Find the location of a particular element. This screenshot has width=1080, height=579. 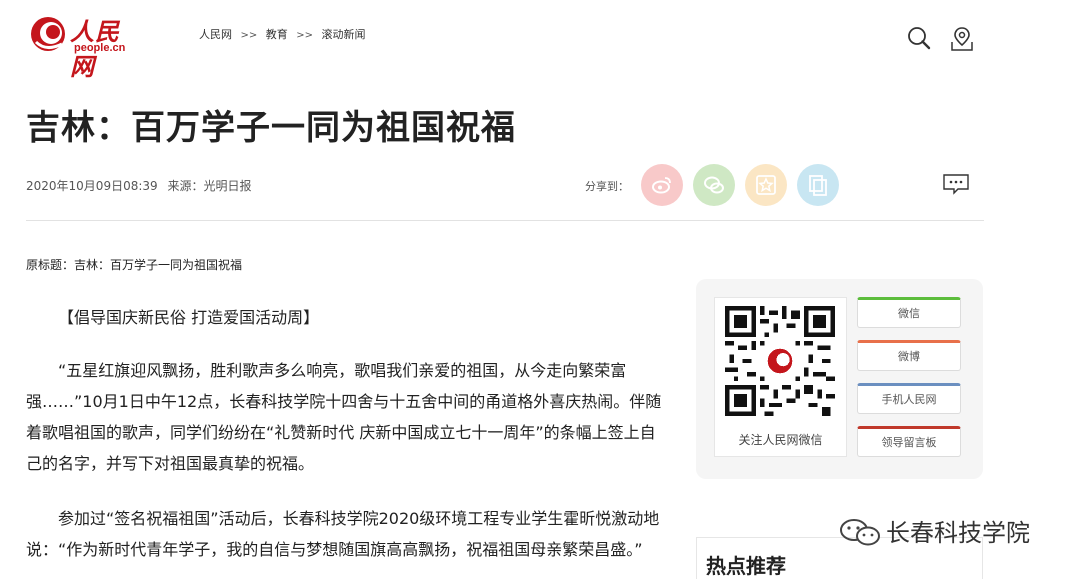

original-title: 原标题：吉林：百万学子一同为祖国祝福 is located at coordinates (134, 265).